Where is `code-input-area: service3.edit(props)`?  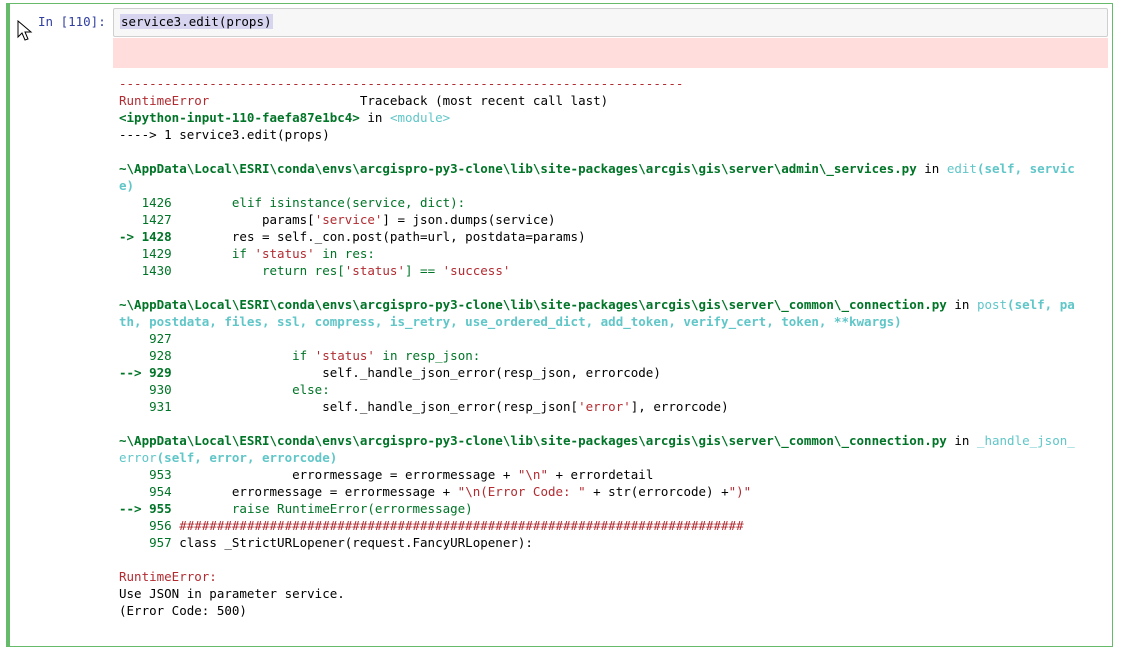 code-input-area: service3.edit(props) is located at coordinates (610, 22).